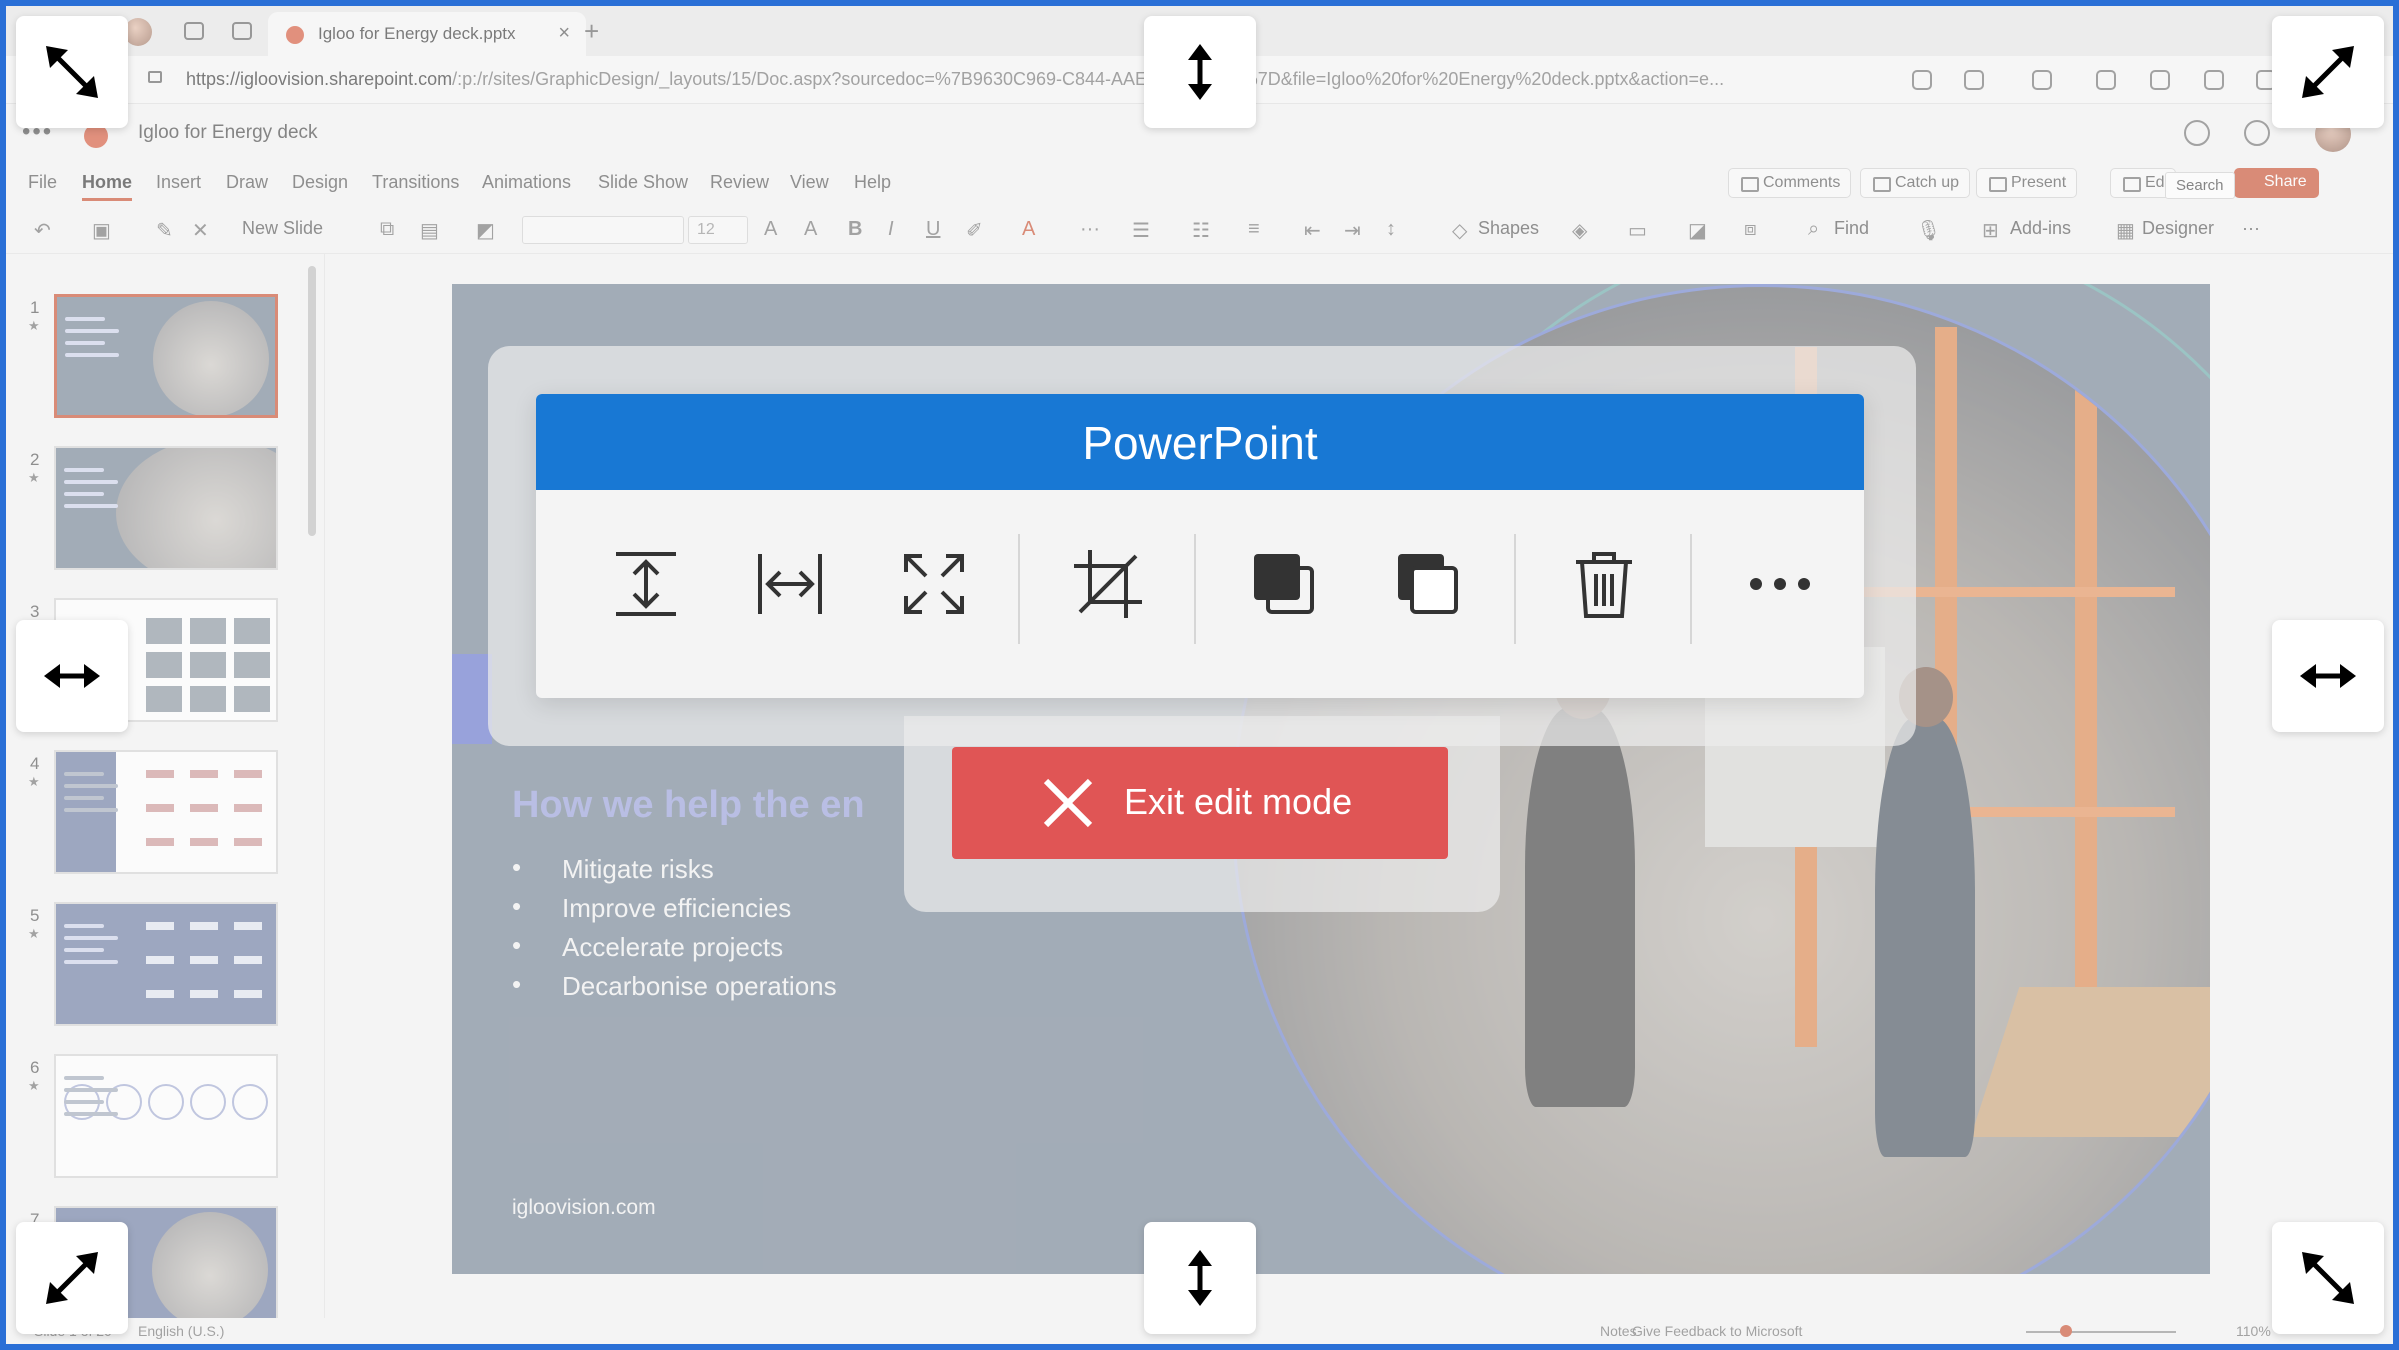  I want to click on toolbar-title: PowerPoint, so click(1200, 443).